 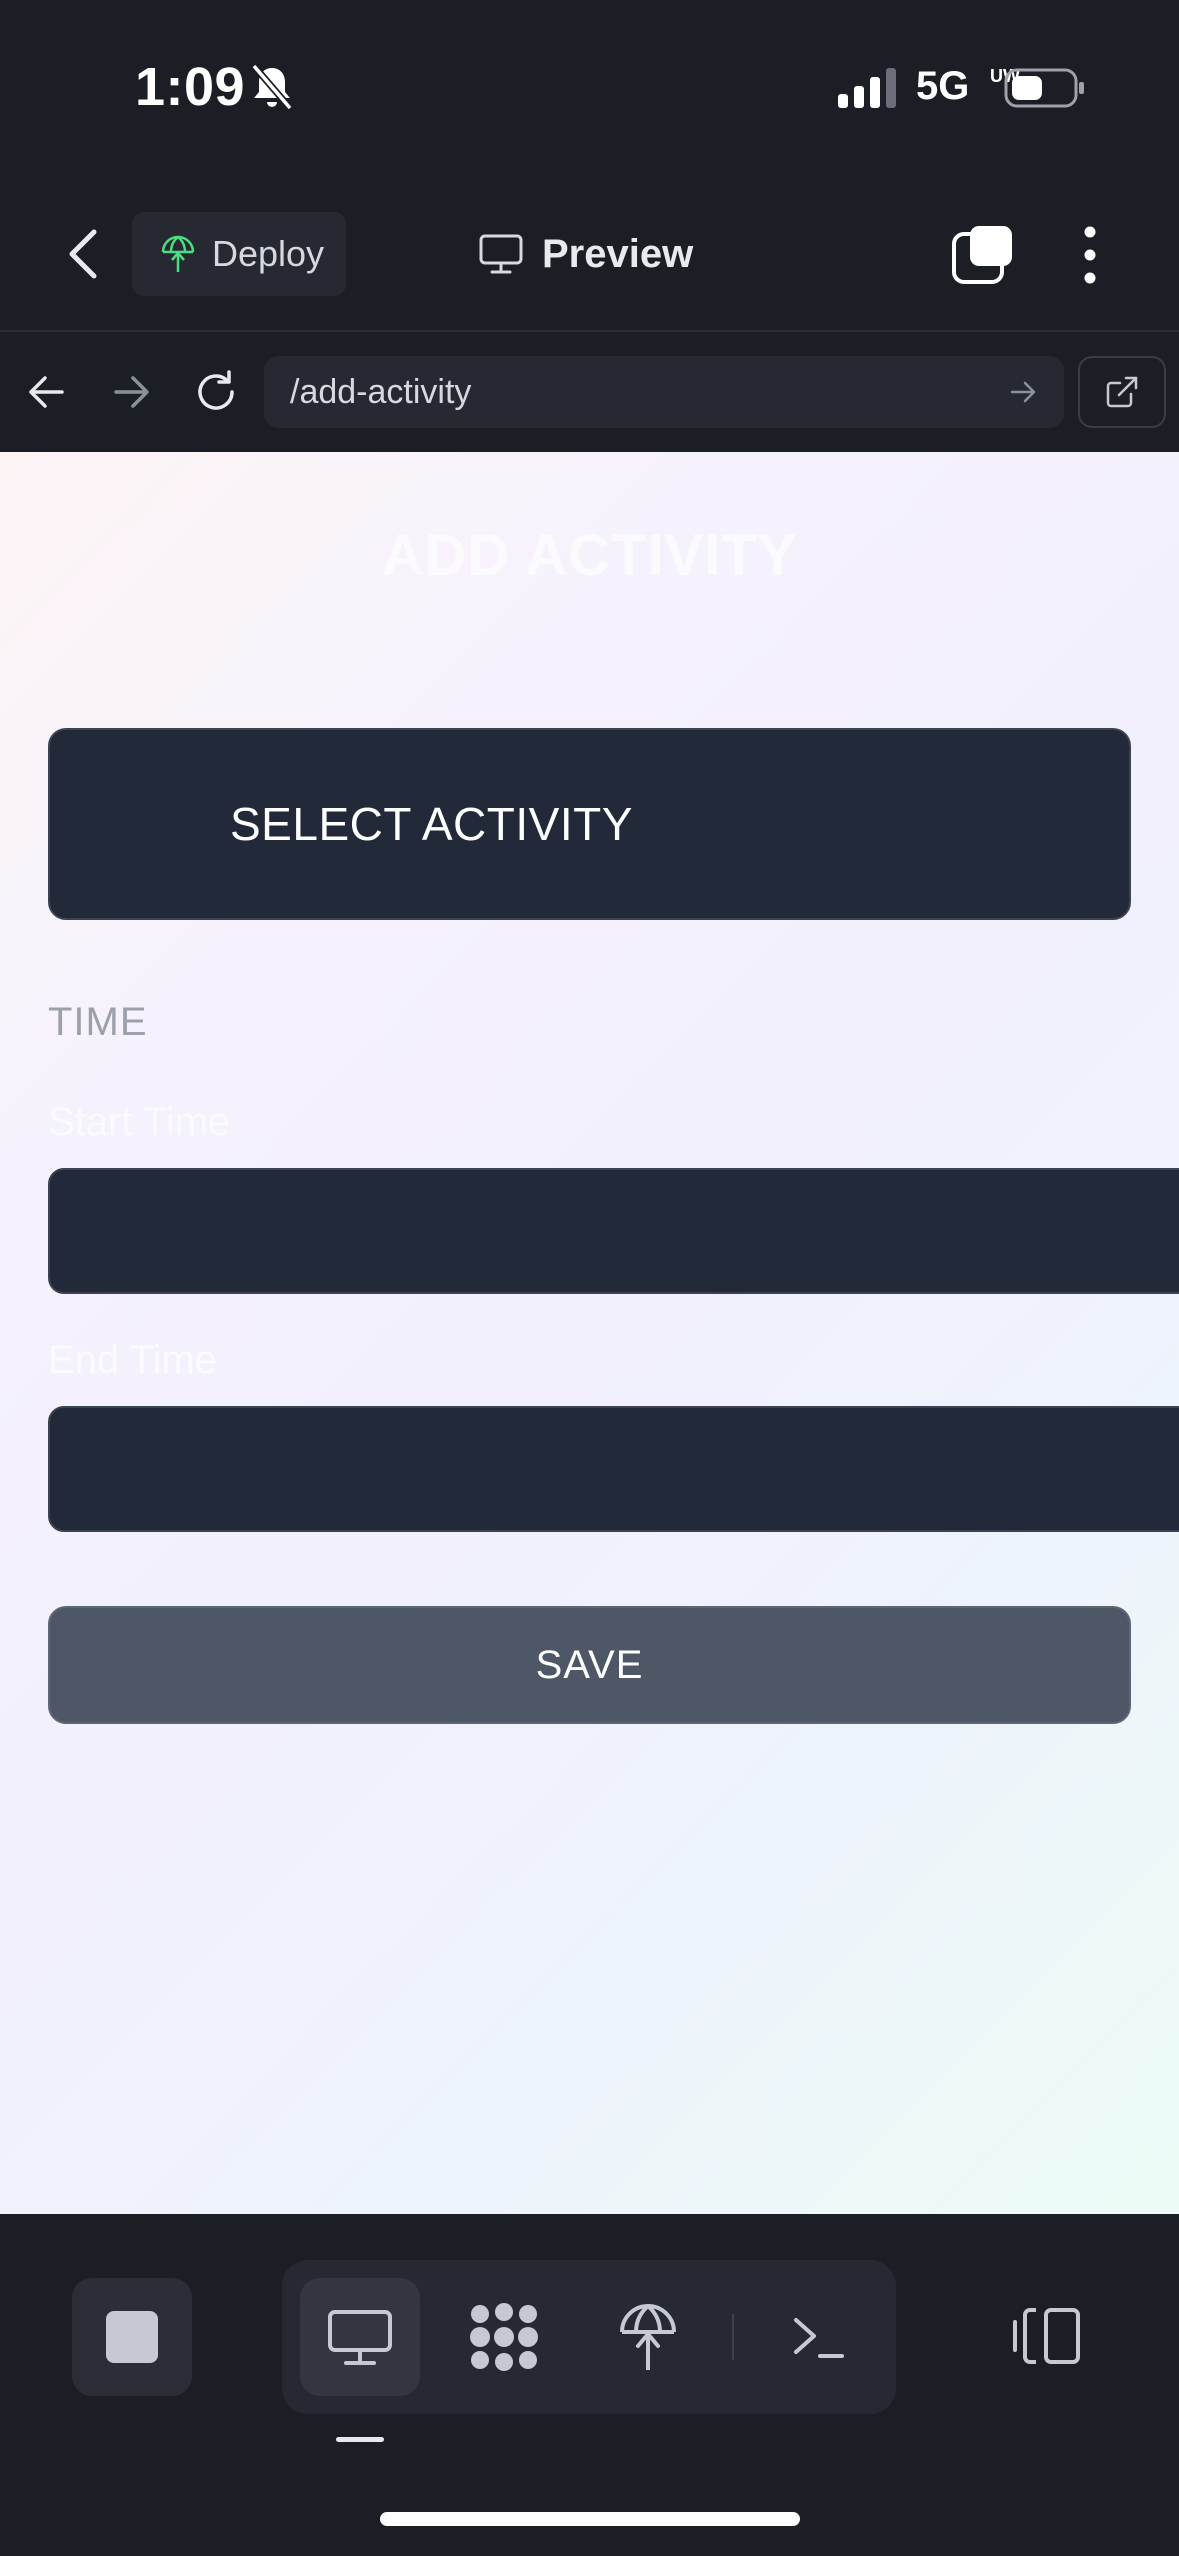 What do you see at coordinates (381, 391) in the screenshot?
I see `url-text: /add-activity` at bounding box center [381, 391].